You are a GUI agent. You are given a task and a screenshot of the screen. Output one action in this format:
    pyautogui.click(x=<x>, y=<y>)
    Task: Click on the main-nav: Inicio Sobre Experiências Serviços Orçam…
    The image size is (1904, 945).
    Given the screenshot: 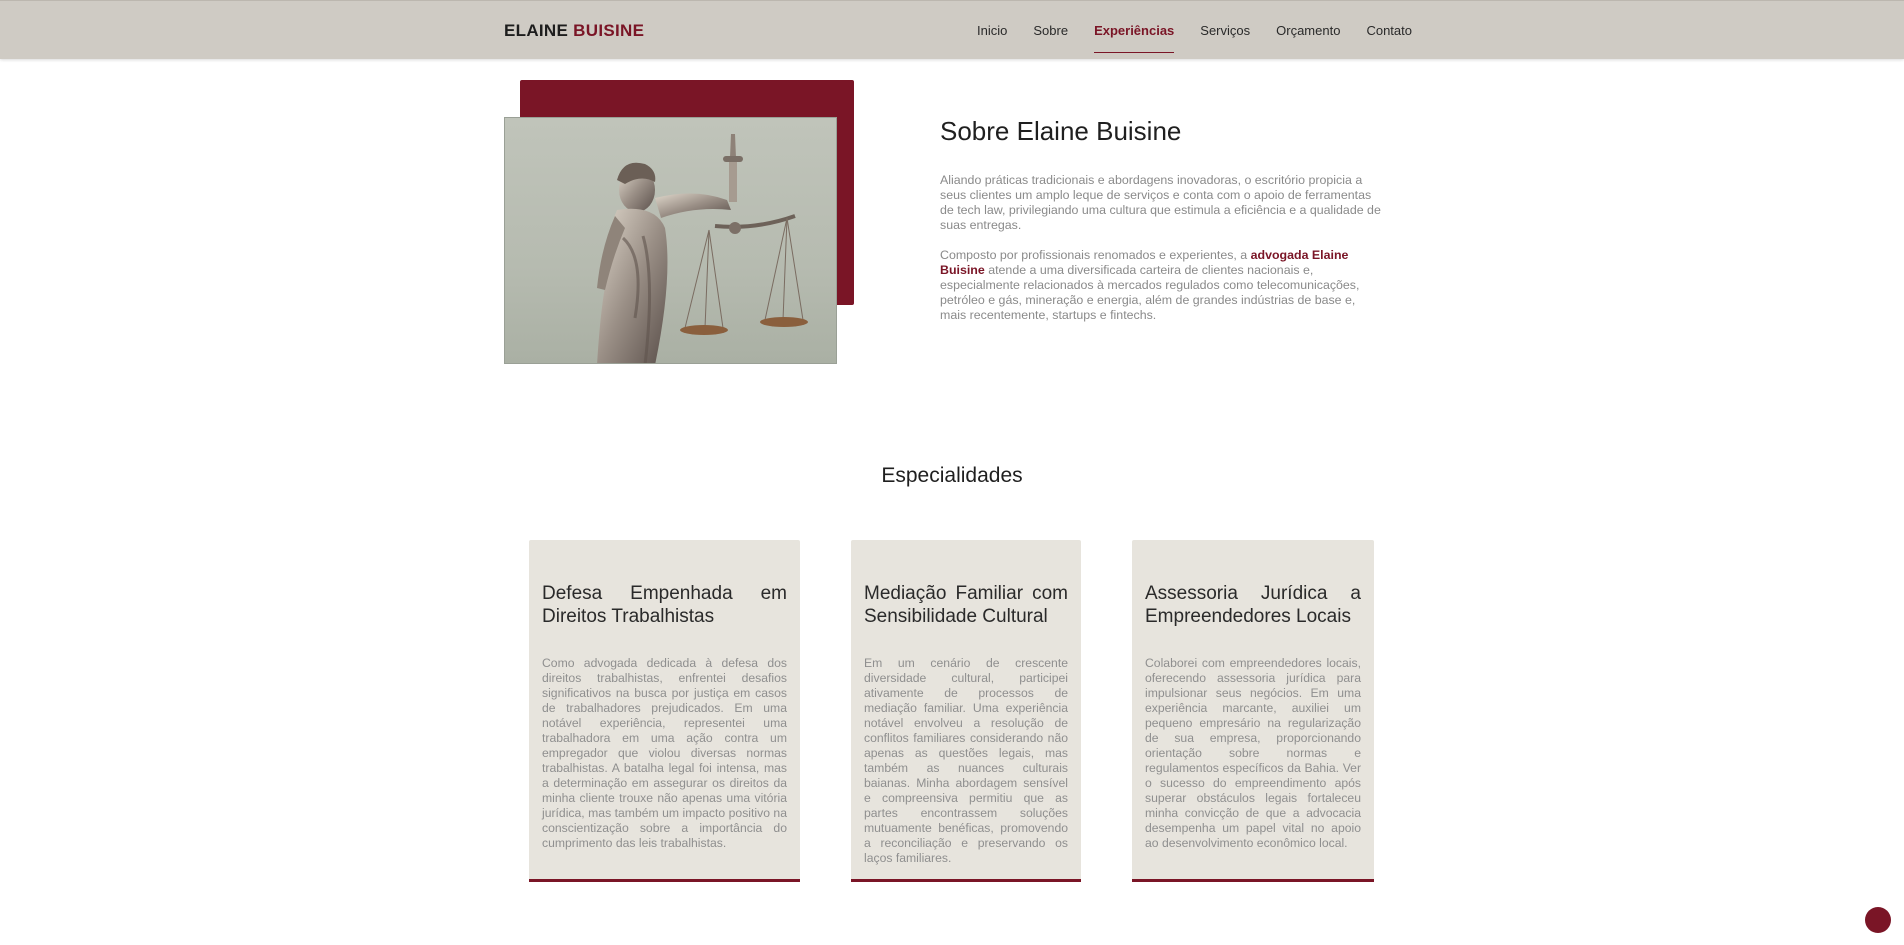 What is the action you would take?
    pyautogui.click(x=1207, y=38)
    